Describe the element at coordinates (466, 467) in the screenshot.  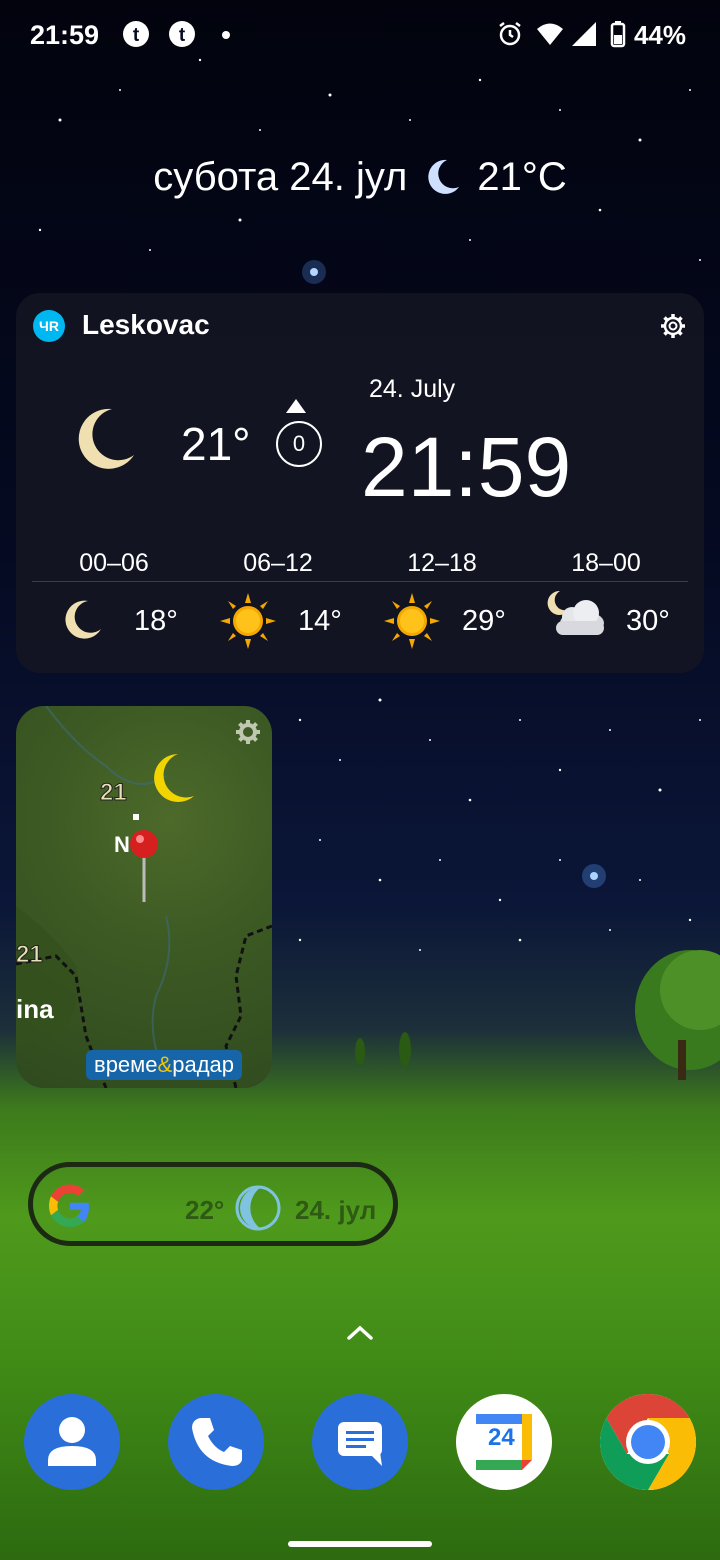
I see `widget-time: 21:59` at that location.